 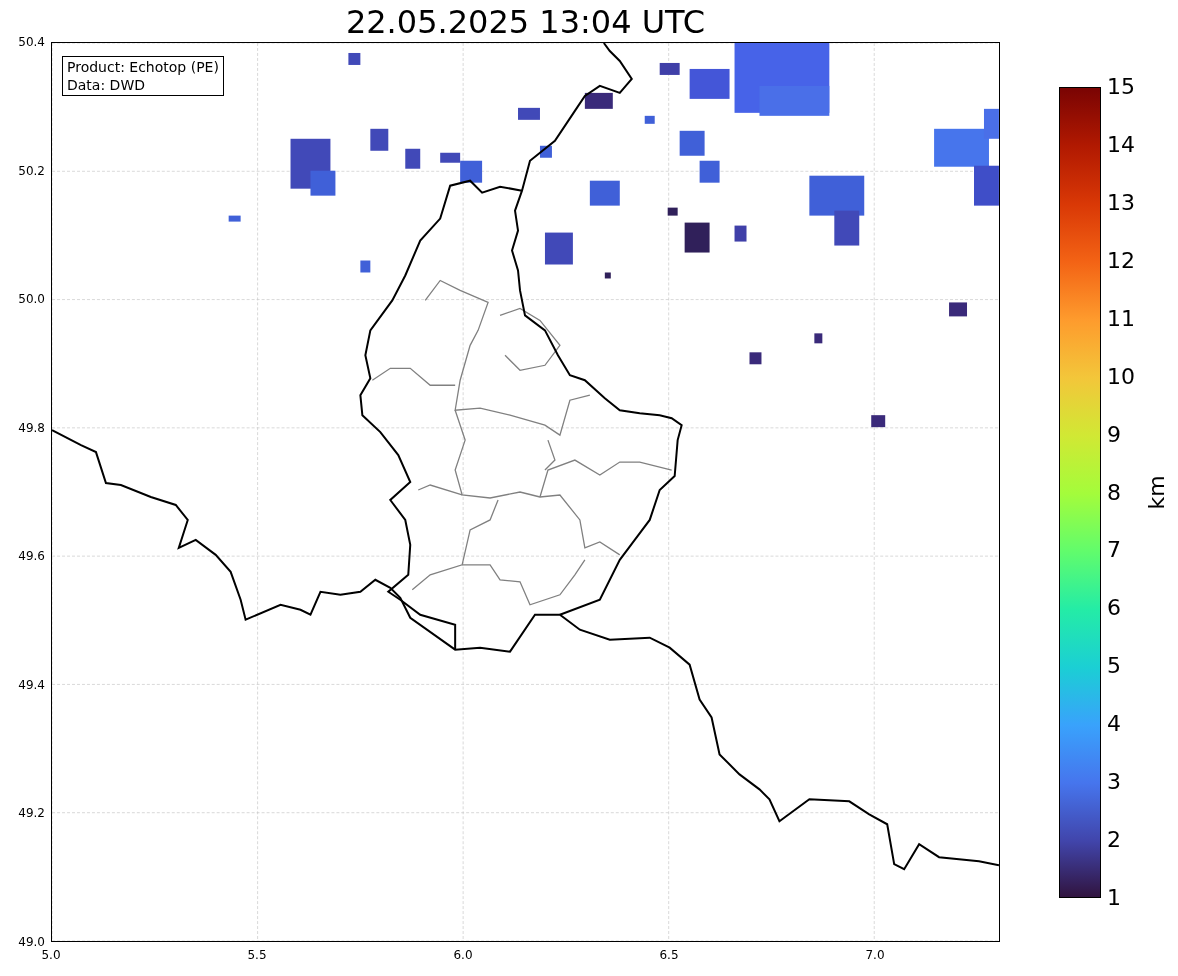 What do you see at coordinates (31, 556) in the screenshot?
I see `y-tick-label: 49.6` at bounding box center [31, 556].